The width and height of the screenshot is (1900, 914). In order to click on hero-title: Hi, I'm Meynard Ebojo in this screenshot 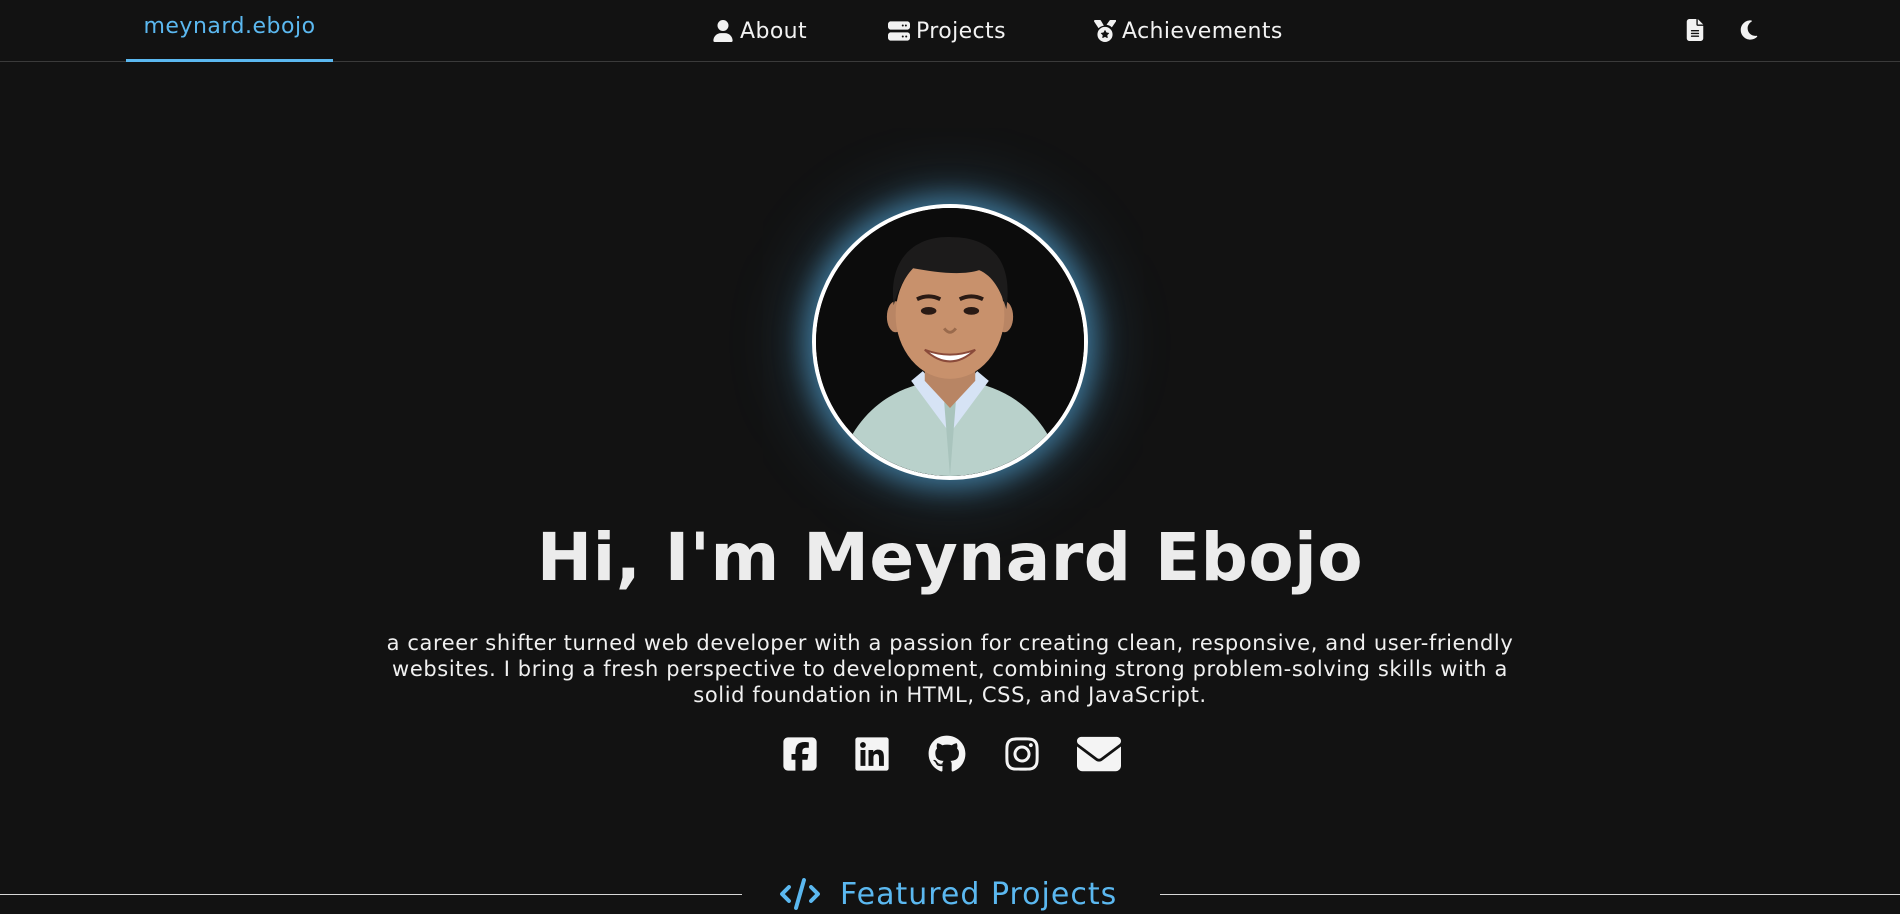, I will do `click(950, 557)`.